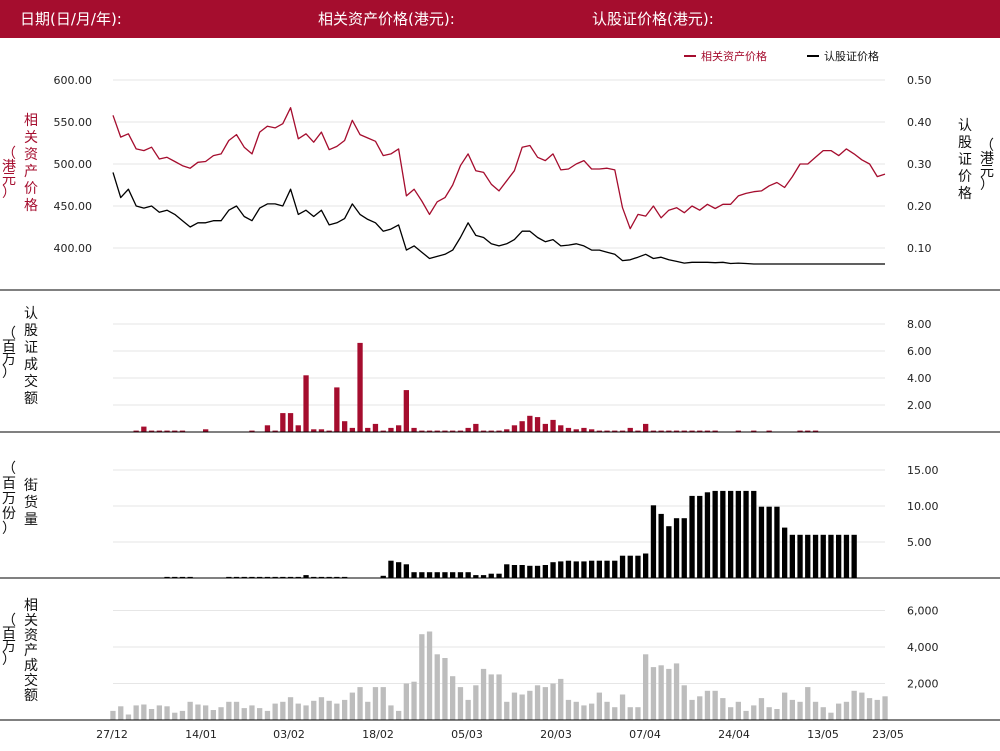 Image resolution: width=1000 pixels, height=751 pixels. What do you see at coordinates (112, 734) in the screenshot?
I see `x-tick-label: 27/12` at bounding box center [112, 734].